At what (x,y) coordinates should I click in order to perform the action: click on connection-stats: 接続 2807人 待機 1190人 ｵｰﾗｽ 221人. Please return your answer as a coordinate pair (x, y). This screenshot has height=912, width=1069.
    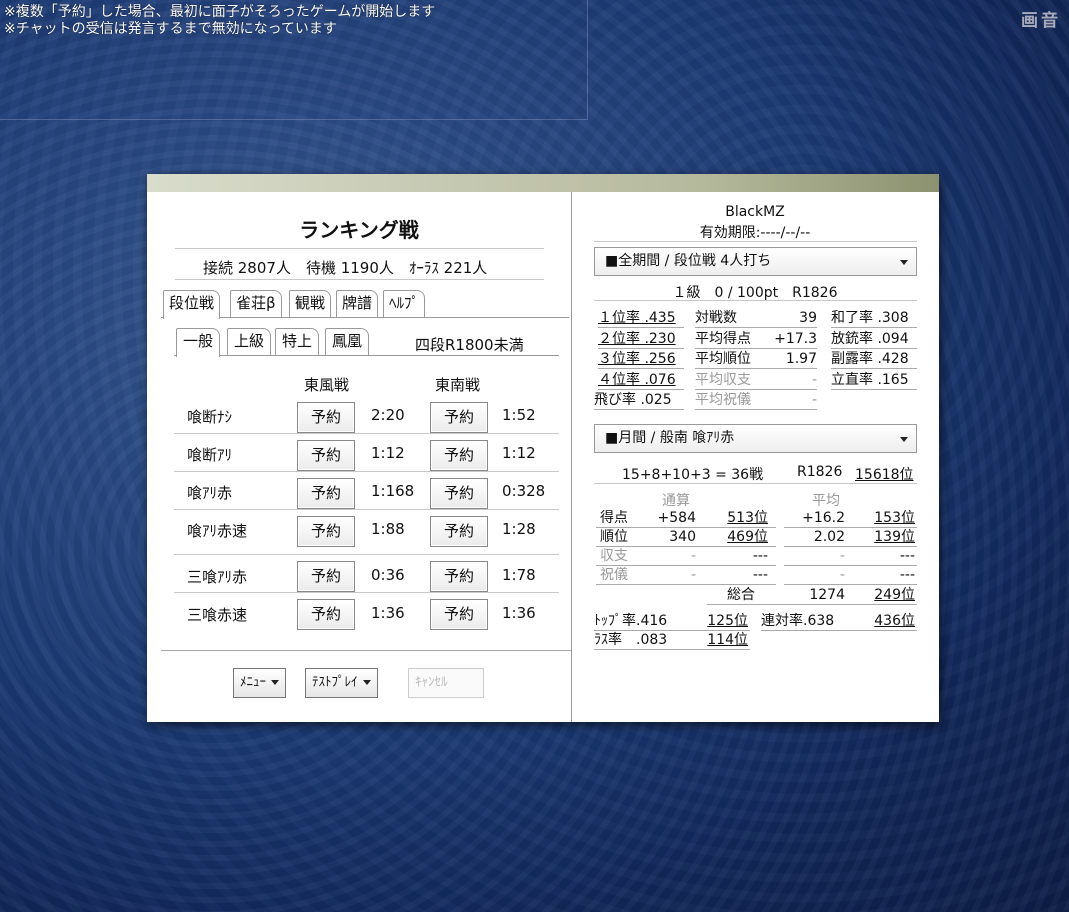
    Looking at the image, I should click on (345, 268).